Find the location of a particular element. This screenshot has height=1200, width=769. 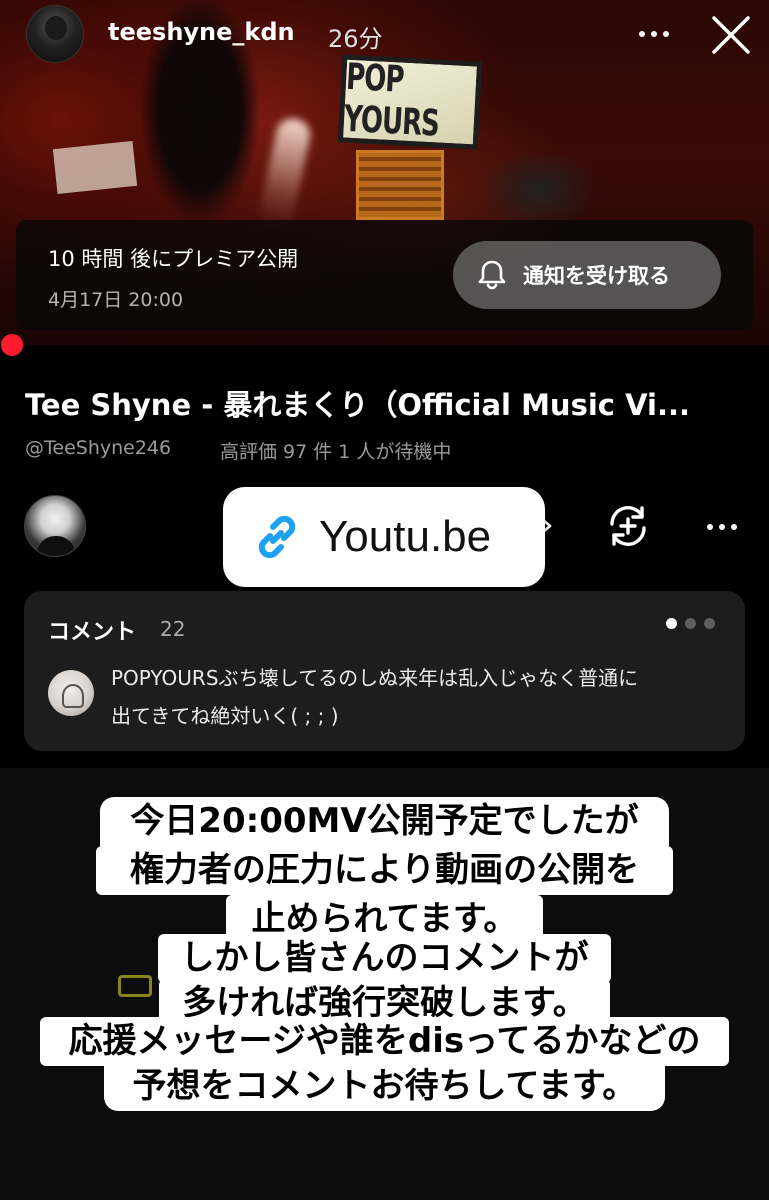

comment-text: 出てきてね絶対いく( ; ; ) is located at coordinates (225, 716).